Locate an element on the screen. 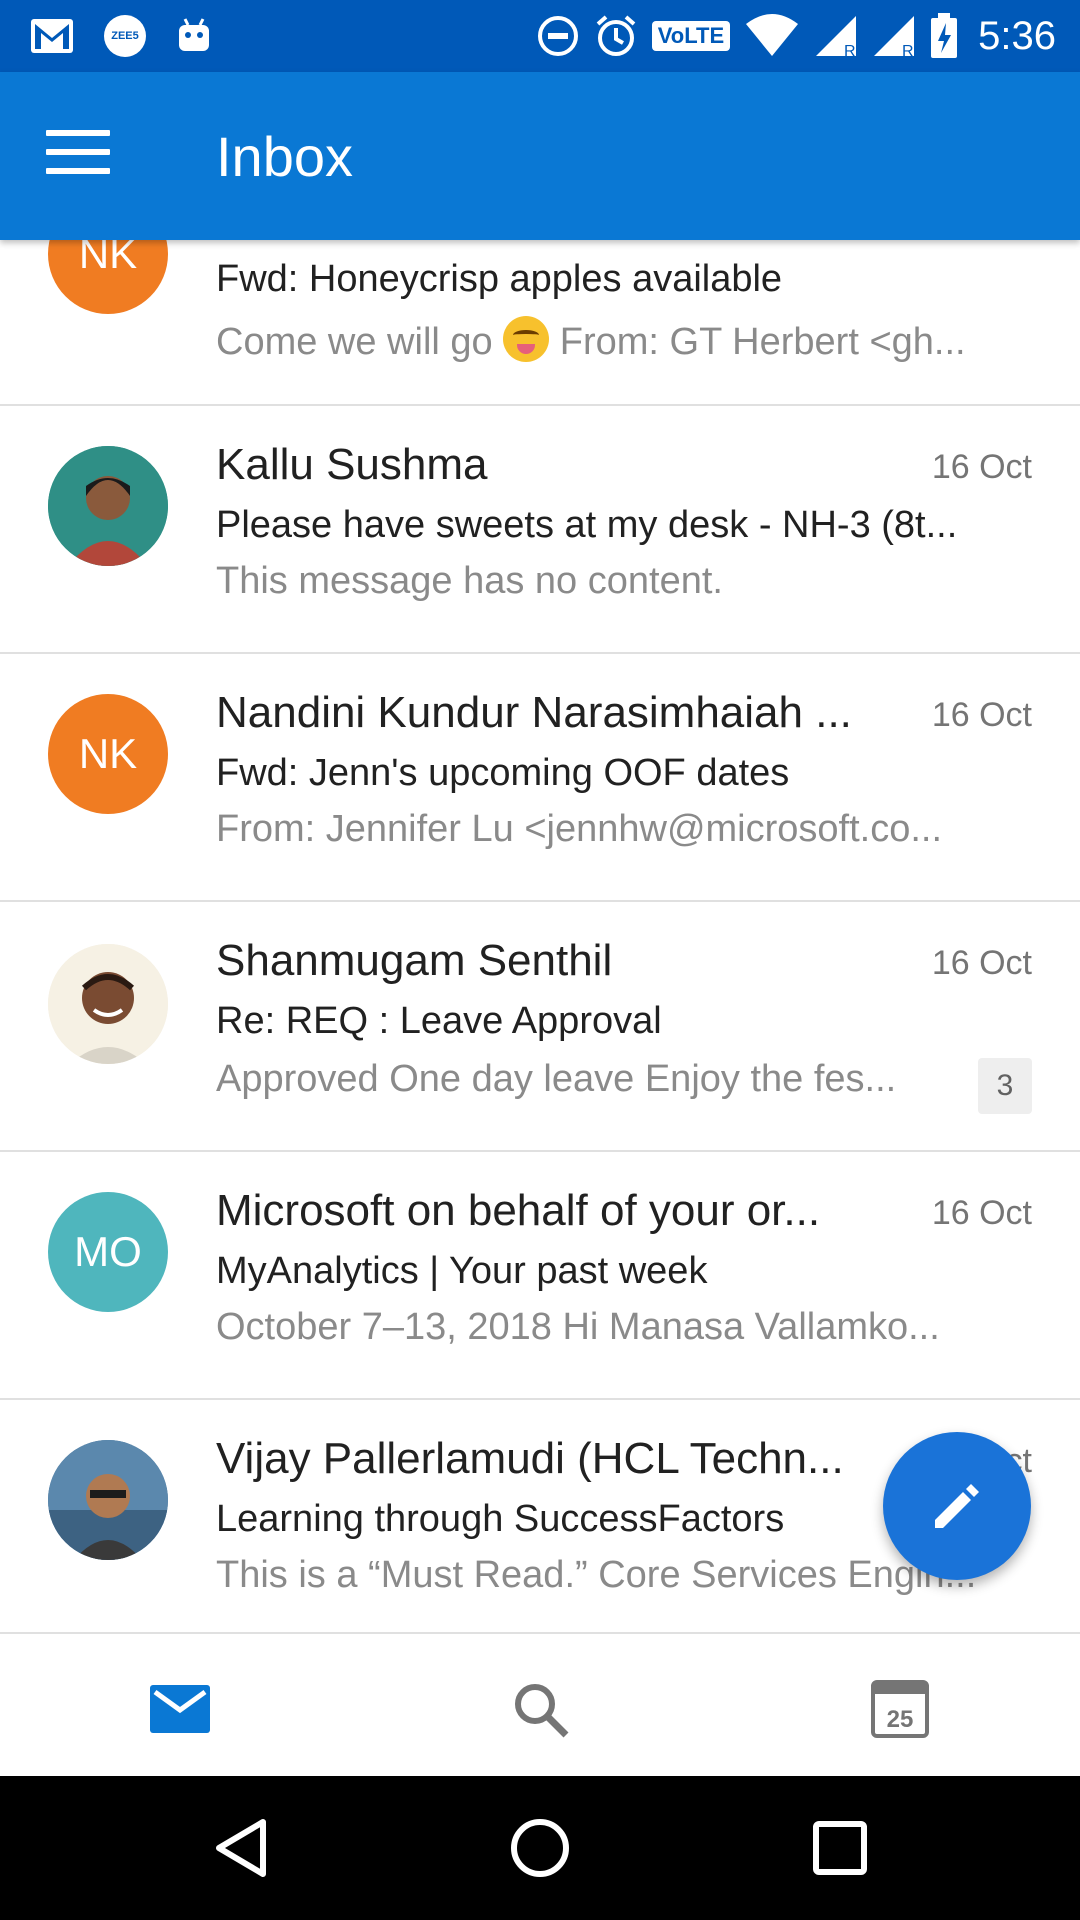 The width and height of the screenshot is (1080, 1920). cell-signal-icon: R is located at coordinates (836, 37).